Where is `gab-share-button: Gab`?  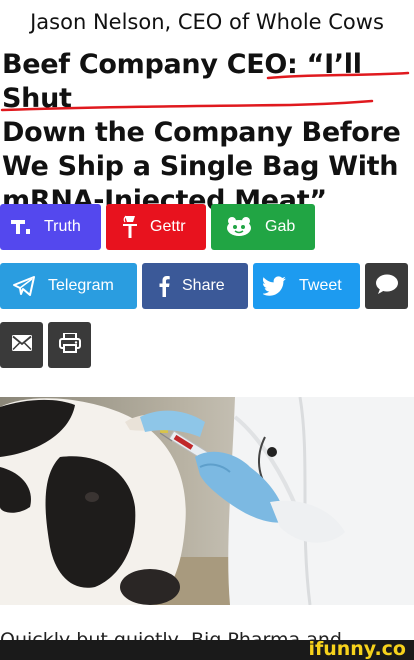 gab-share-button: Gab is located at coordinates (263, 227).